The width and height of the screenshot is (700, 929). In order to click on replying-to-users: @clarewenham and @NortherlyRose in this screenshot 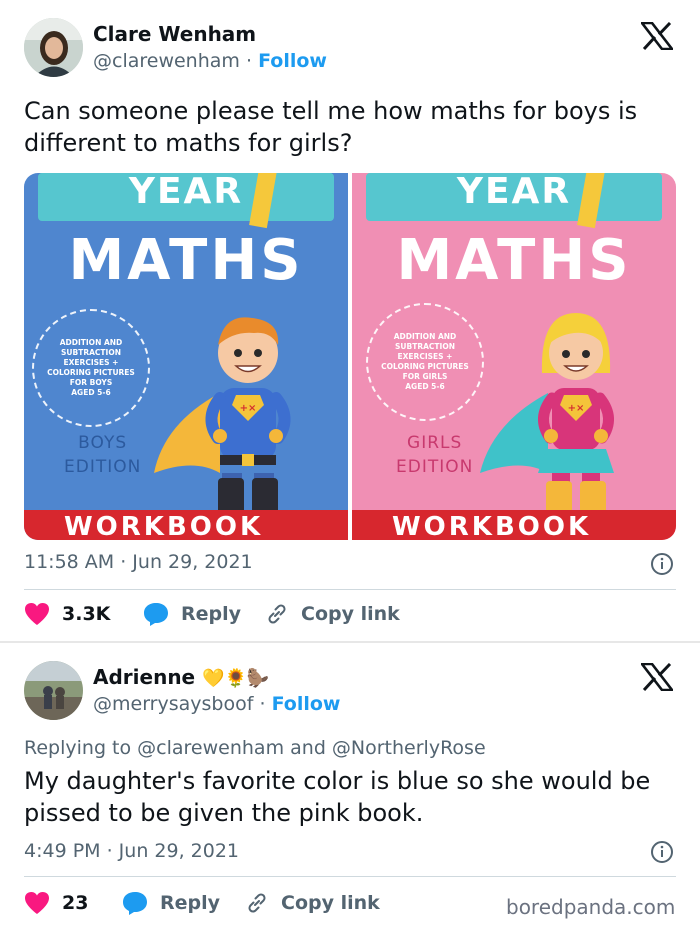, I will do `click(311, 748)`.